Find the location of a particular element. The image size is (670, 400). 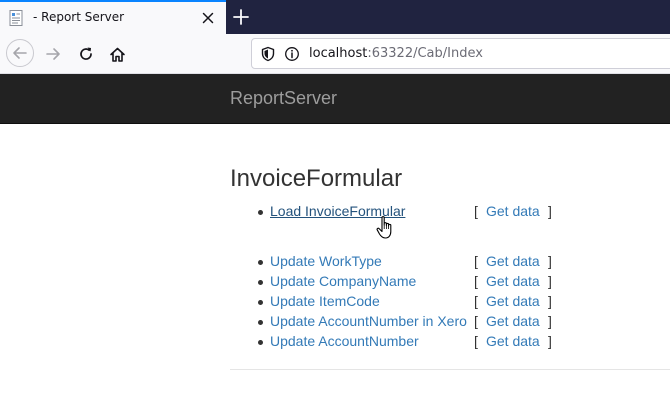

url-path: :63322/Cab/Index is located at coordinates (425, 53).